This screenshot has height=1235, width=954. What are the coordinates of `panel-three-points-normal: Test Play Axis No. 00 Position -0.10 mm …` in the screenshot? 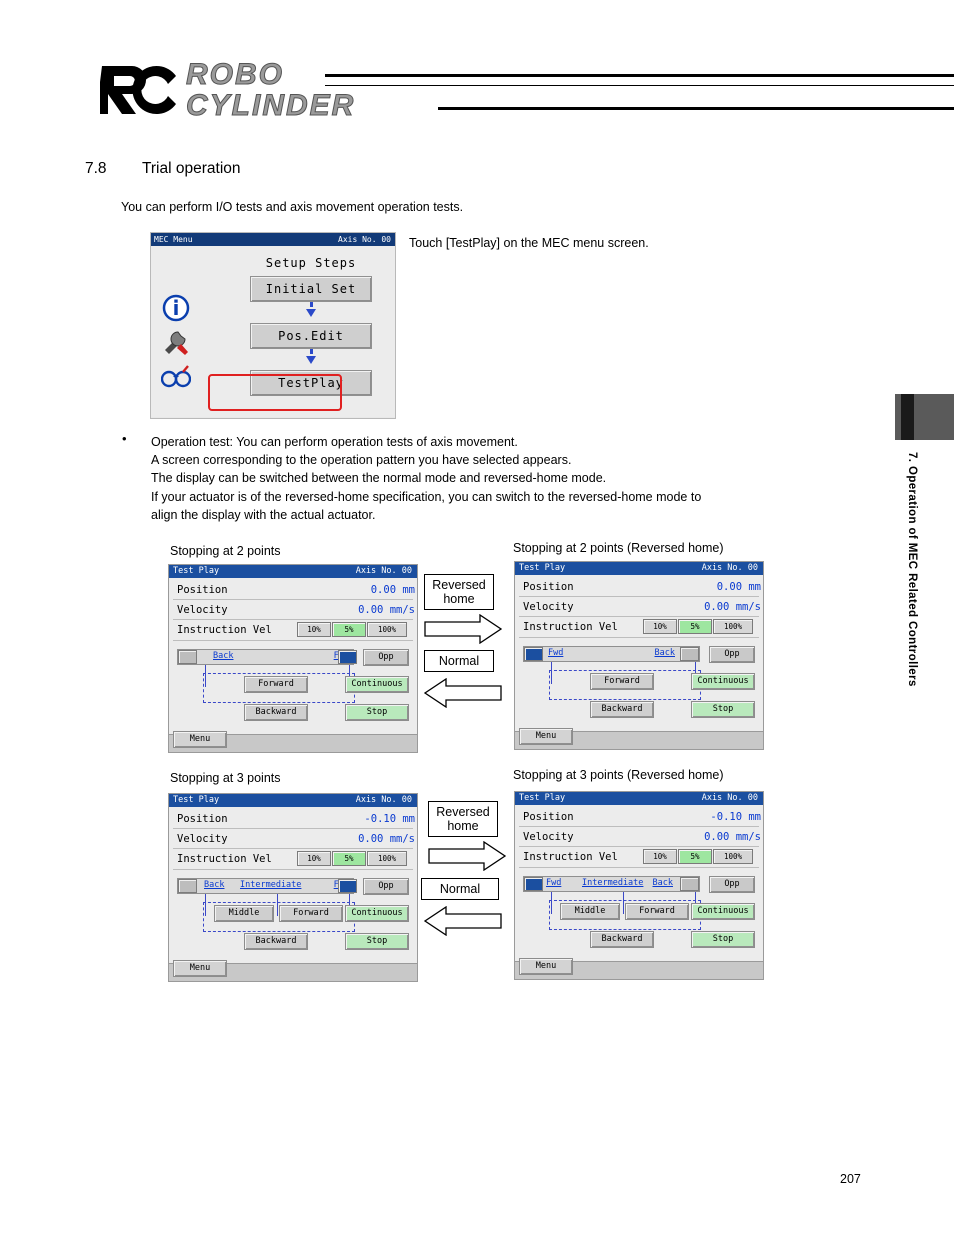 It's located at (293, 887).